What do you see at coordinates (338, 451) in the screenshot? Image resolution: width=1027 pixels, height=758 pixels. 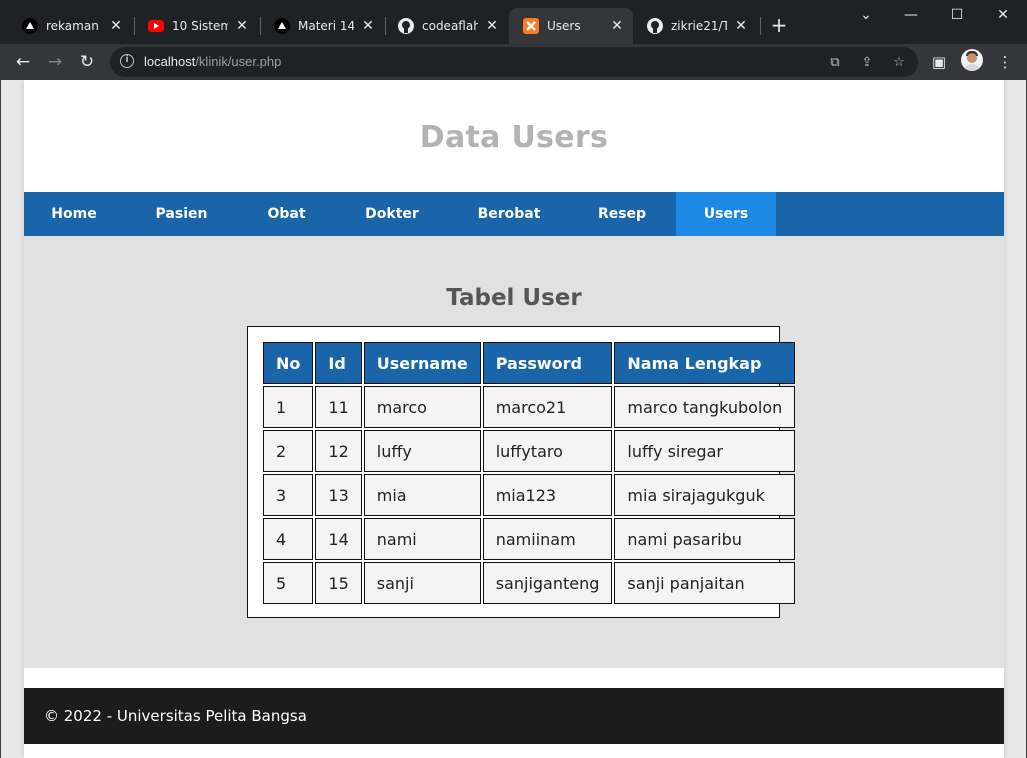 I see `cell-id: 12` at bounding box center [338, 451].